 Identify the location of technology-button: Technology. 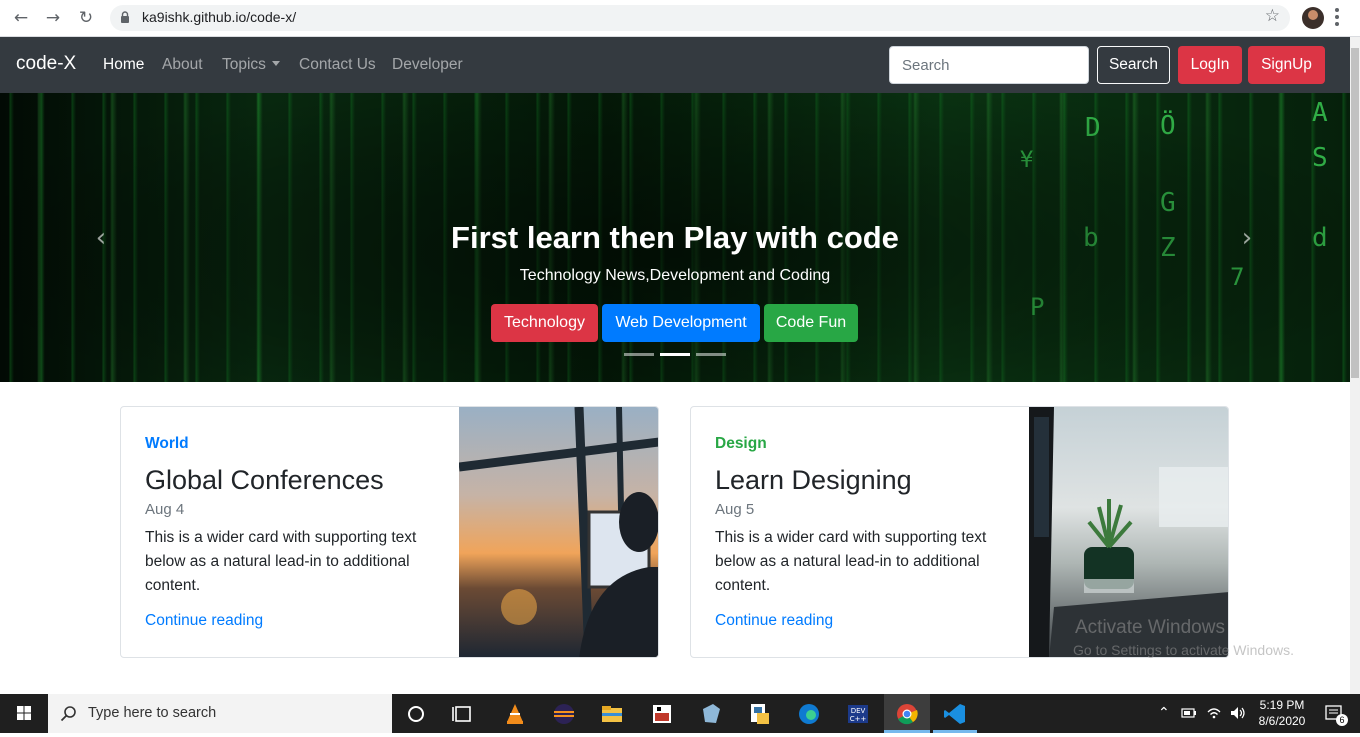
(544, 323).